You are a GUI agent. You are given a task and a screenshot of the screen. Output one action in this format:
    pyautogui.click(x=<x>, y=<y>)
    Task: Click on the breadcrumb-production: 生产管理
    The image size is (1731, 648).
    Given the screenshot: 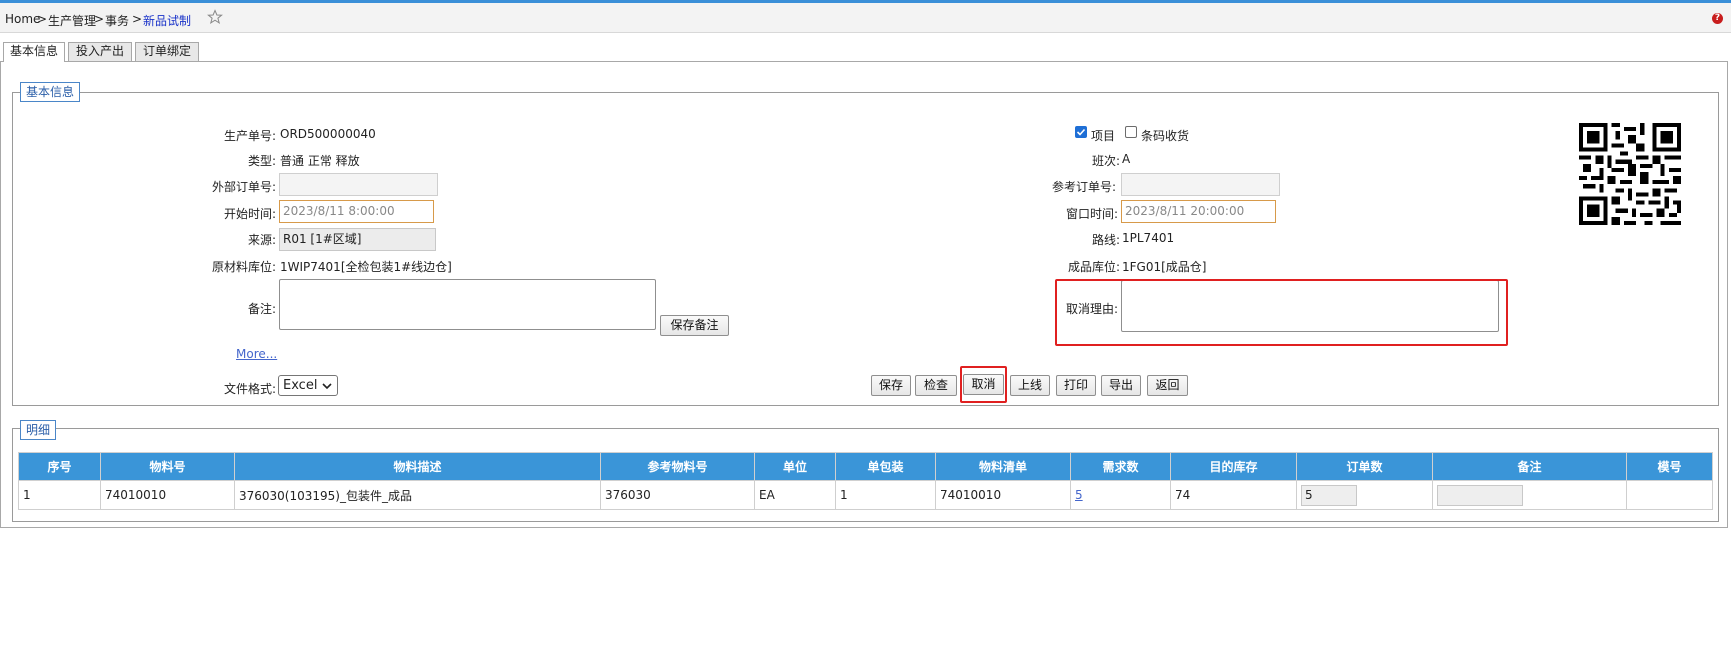 What is the action you would take?
    pyautogui.click(x=72, y=20)
    